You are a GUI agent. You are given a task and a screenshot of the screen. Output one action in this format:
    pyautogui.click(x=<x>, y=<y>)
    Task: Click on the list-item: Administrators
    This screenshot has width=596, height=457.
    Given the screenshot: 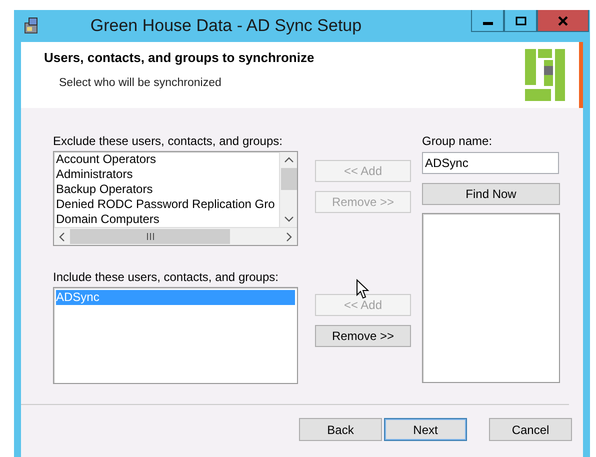 What is the action you would take?
    pyautogui.click(x=167, y=174)
    